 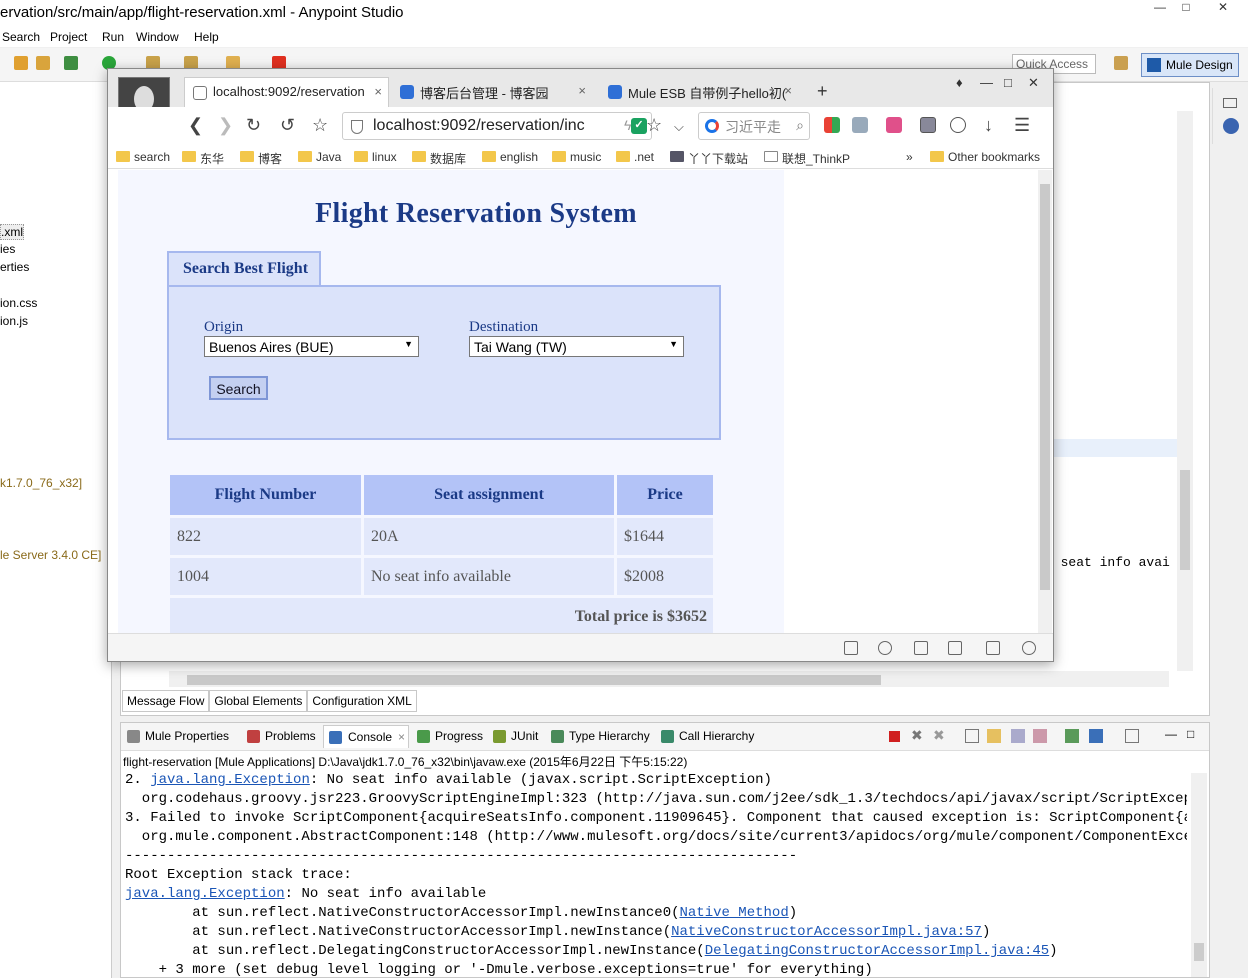 What do you see at coordinates (534, 680) in the screenshot?
I see `editor-horizontal-thumb` at bounding box center [534, 680].